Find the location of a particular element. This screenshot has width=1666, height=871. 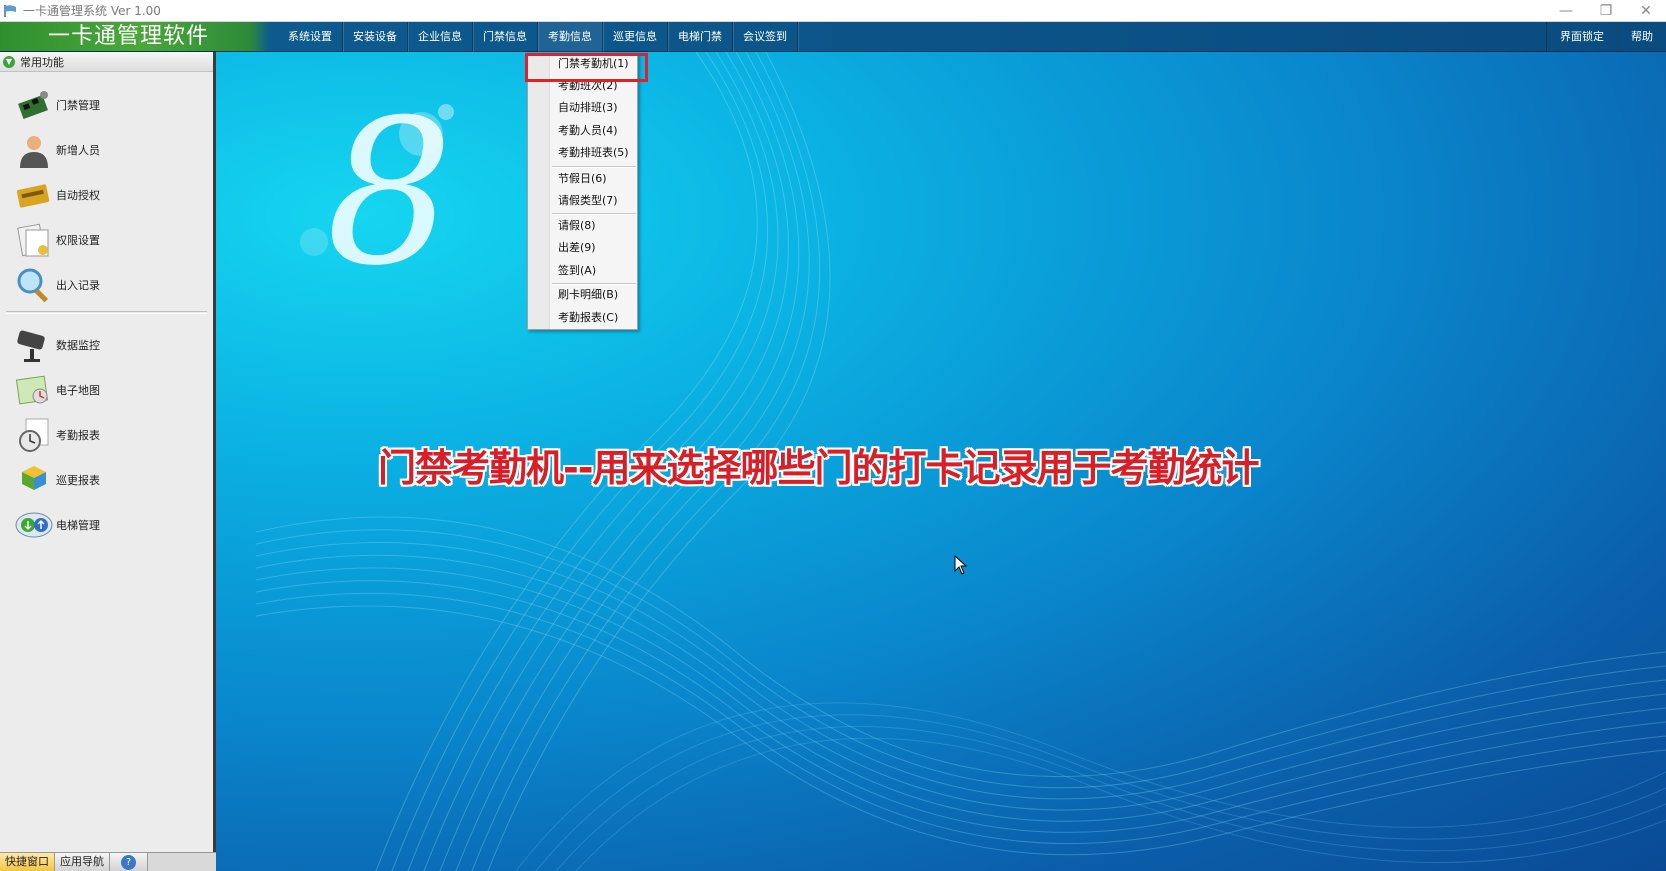

sidebar-group-reports: 数据监控 电子地图 考勤报表 巡更报表 电梯管理 is located at coordinates (106, 432).